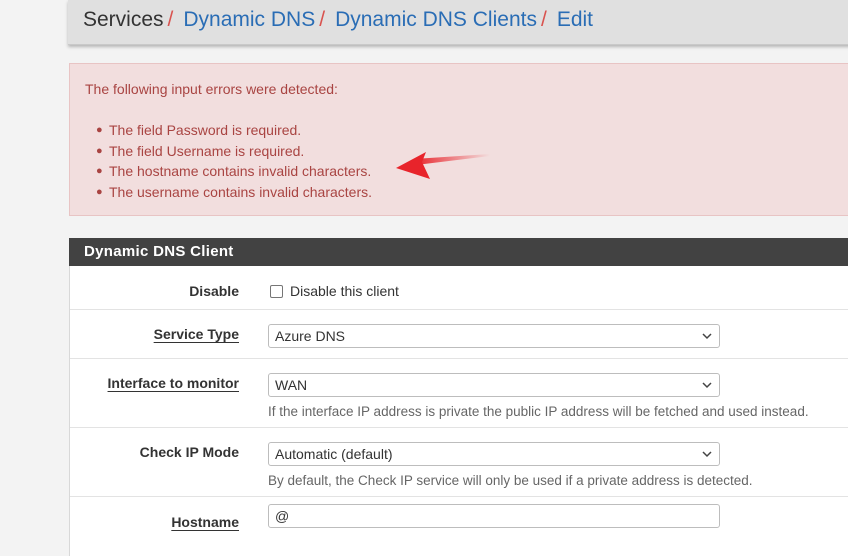 The height and width of the screenshot is (556, 848). Describe the element at coordinates (344, 291) in the screenshot. I see `disable-checkbox-label: Disable this client` at that location.